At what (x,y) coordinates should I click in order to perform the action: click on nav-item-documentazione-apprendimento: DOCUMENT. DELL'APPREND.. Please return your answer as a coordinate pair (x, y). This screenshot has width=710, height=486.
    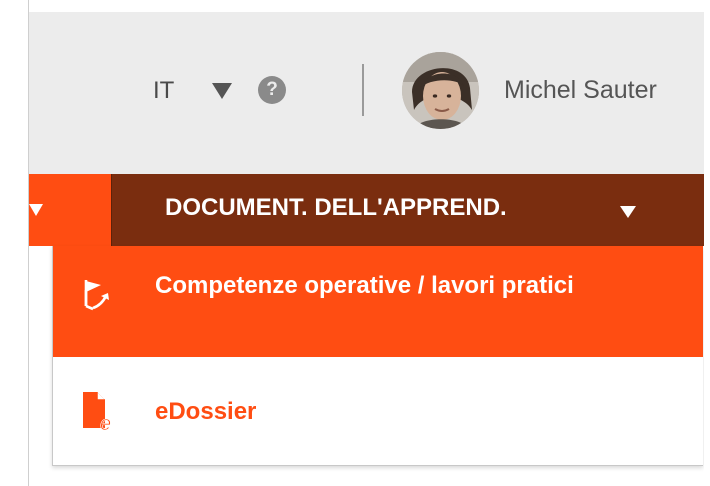
    Looking at the image, I should click on (407, 210).